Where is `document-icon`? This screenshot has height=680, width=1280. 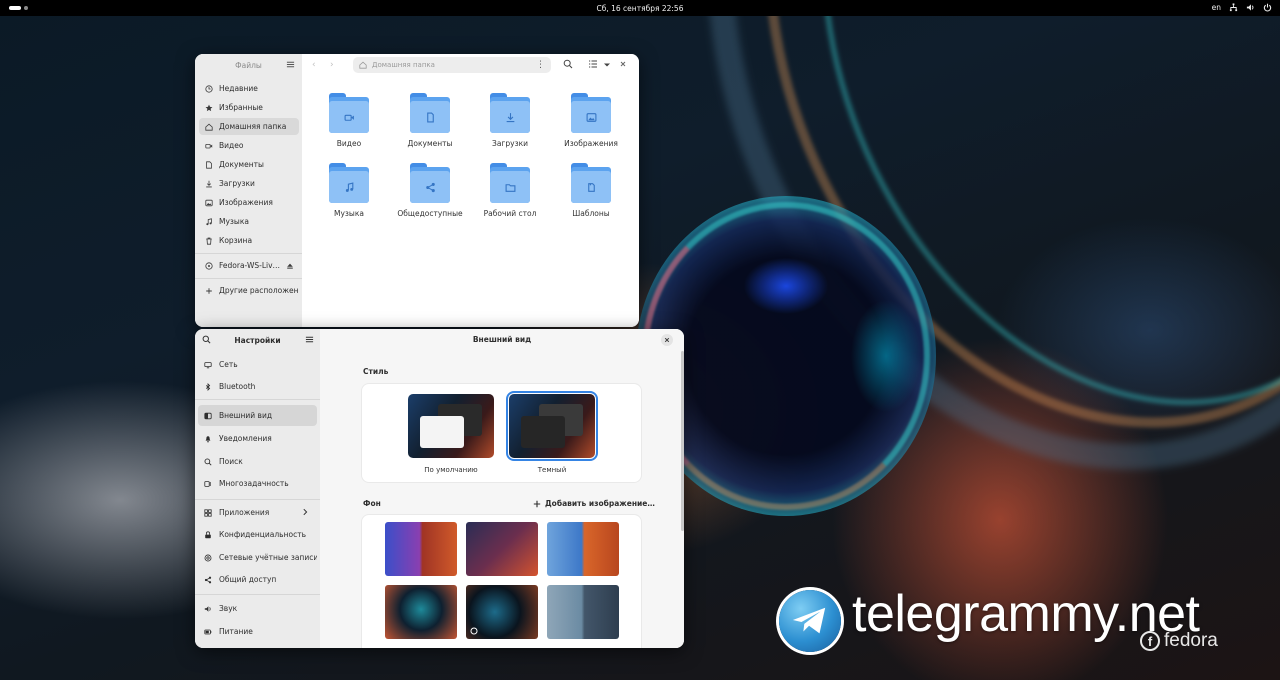
document-icon is located at coordinates (430, 117).